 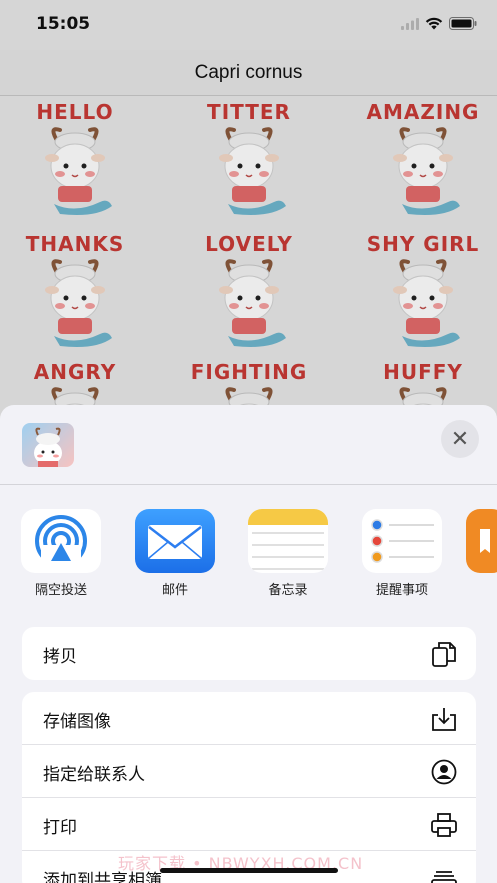 I want to click on action-copy: 拷贝, so click(x=249, y=653).